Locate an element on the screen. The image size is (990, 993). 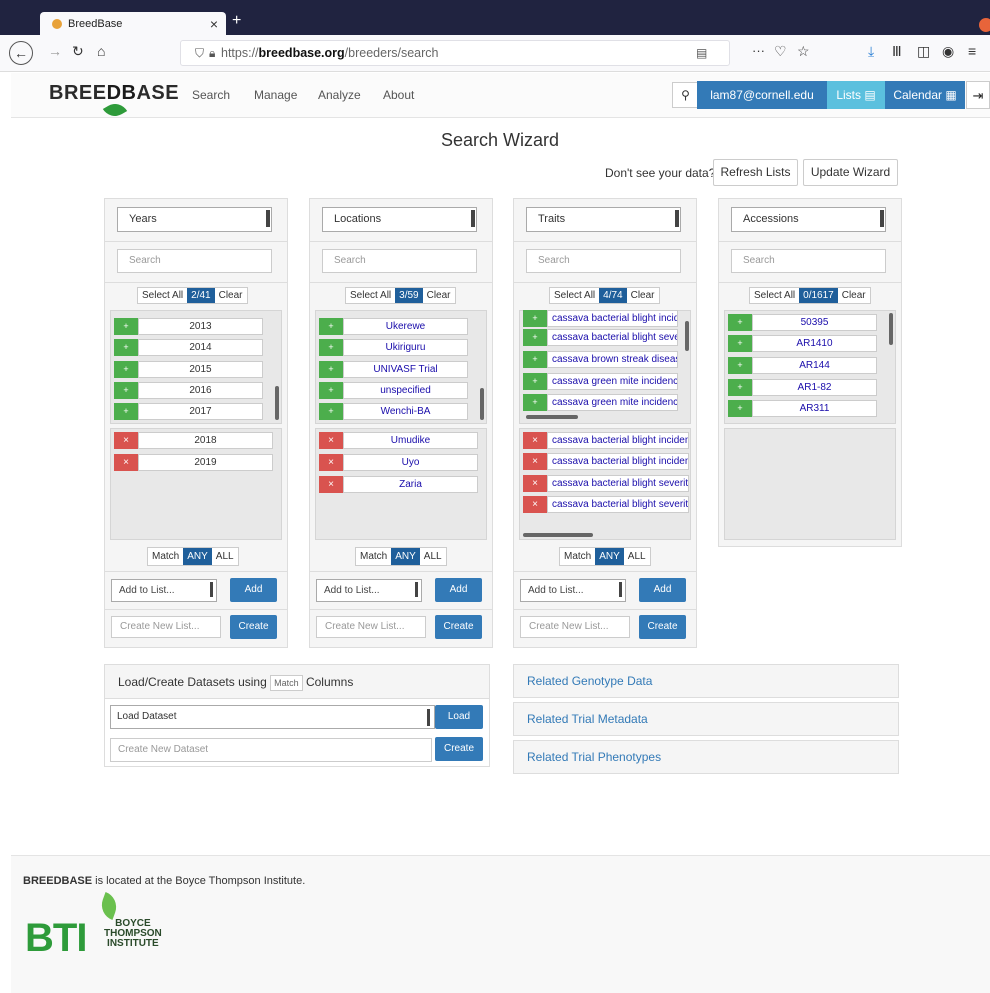
search-icon: ⚲ is located at coordinates (685, 95).